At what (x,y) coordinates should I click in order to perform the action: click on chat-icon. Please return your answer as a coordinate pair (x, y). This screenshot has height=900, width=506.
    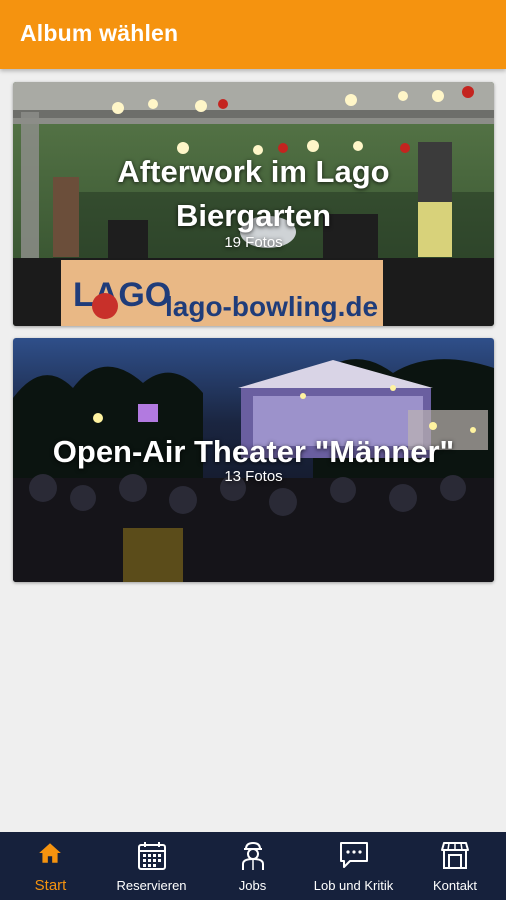
    Looking at the image, I should click on (354, 855).